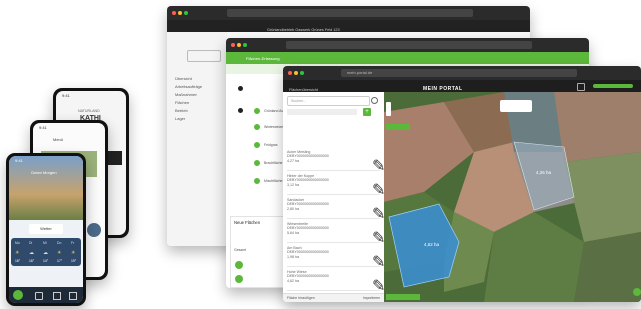 This screenshot has width=641, height=309. Describe the element at coordinates (58, 139) in the screenshot. I see `phone-title: Menü` at that location.